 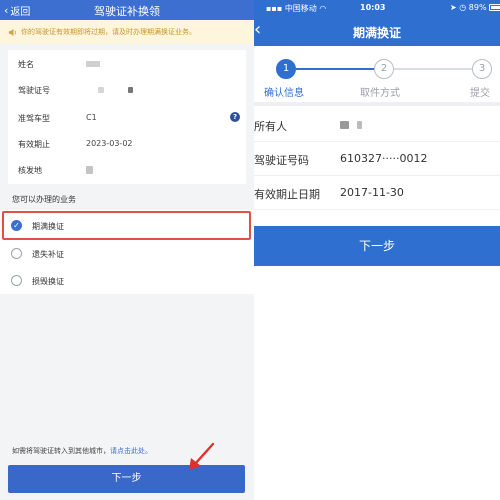 I want to click on row-label: 有效期止日期, so click(x=287, y=194).